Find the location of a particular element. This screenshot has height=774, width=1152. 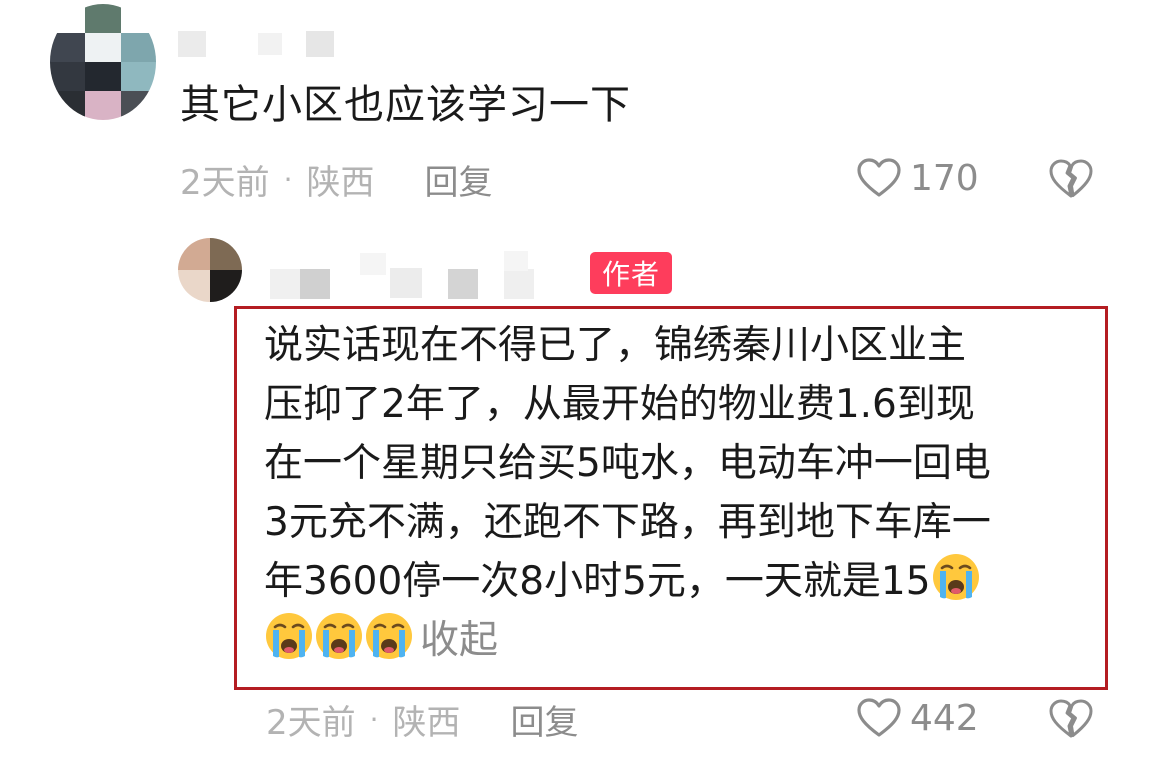

comment-text: 其它小区也应该学习一下 is located at coordinates (405, 105).